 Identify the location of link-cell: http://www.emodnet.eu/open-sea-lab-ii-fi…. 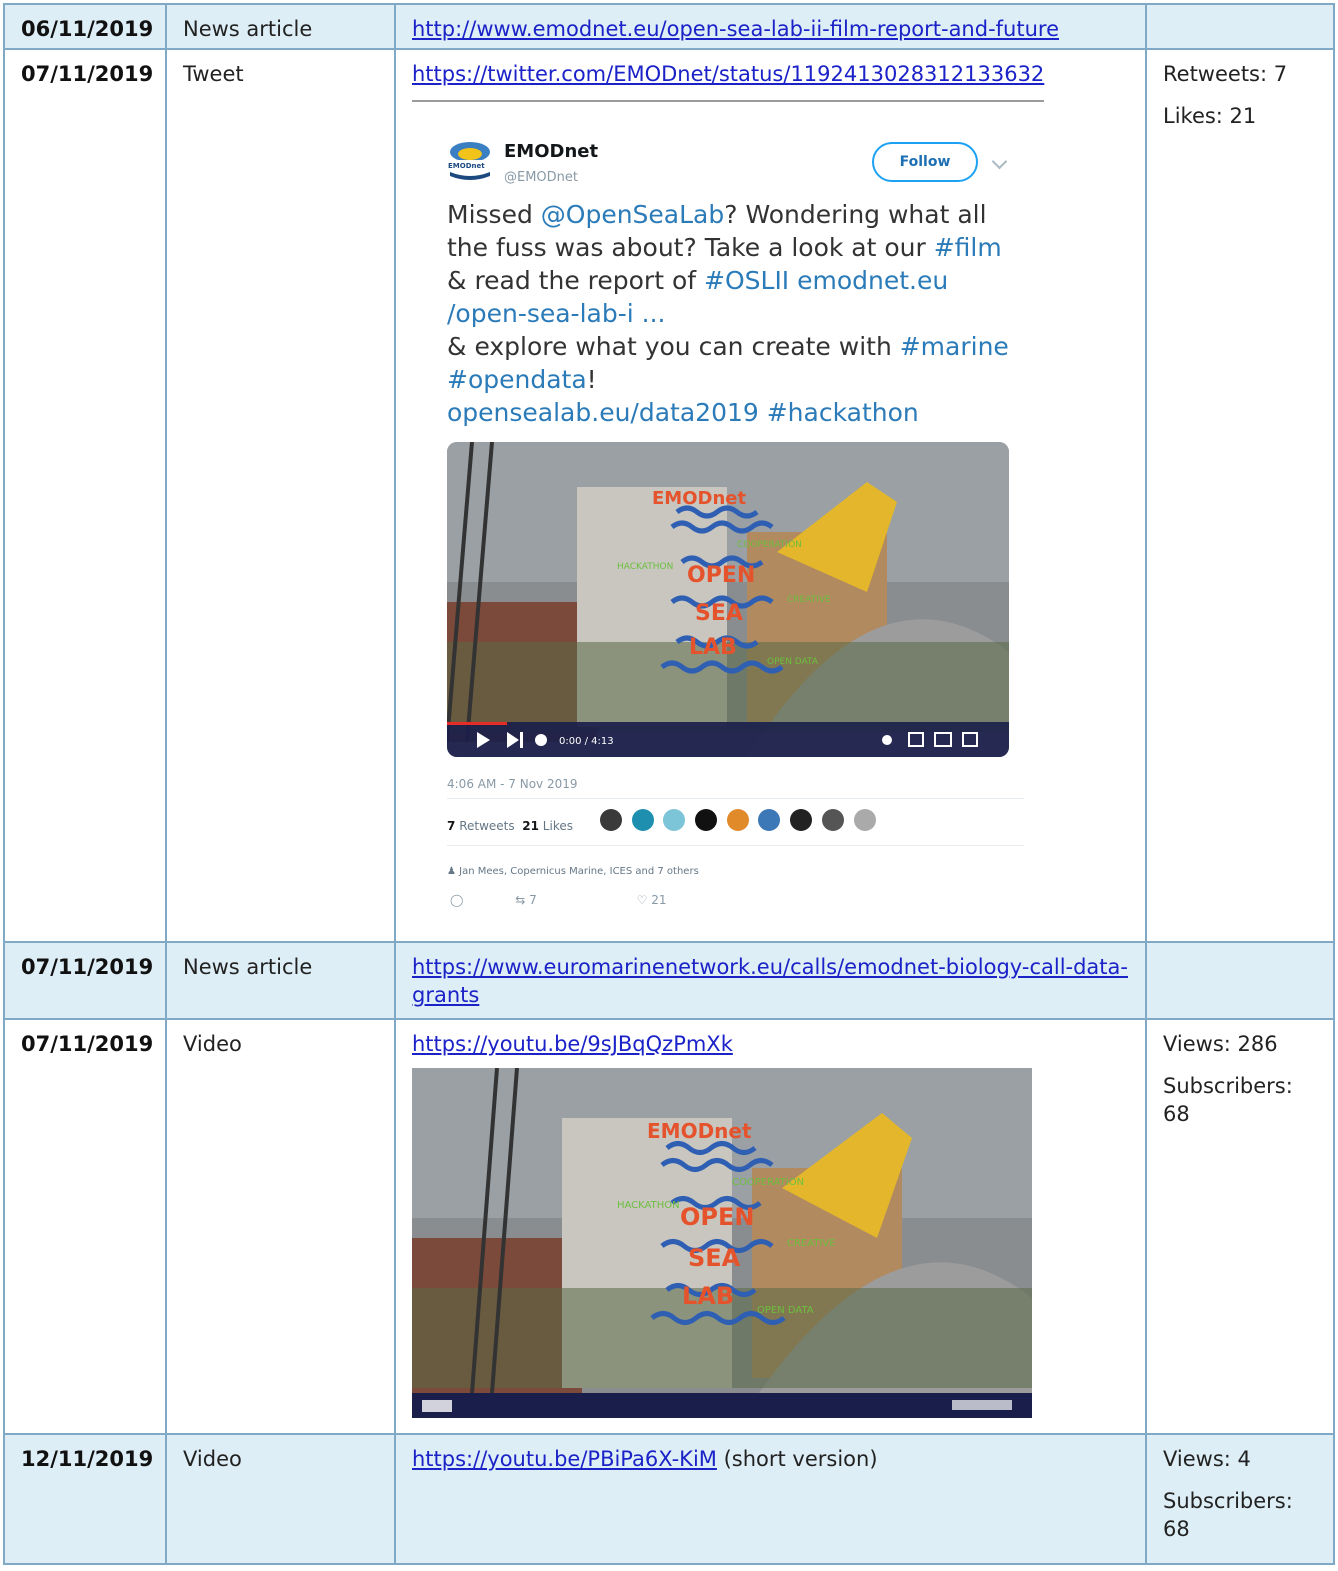
(770, 26).